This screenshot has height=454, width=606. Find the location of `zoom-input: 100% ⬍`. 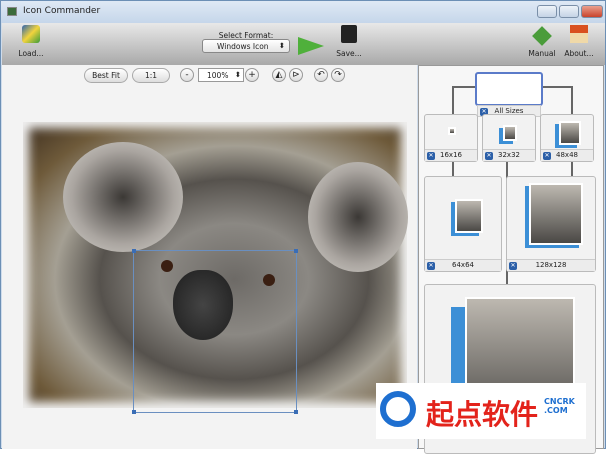

zoom-input: 100% ⬍ is located at coordinates (221, 75).